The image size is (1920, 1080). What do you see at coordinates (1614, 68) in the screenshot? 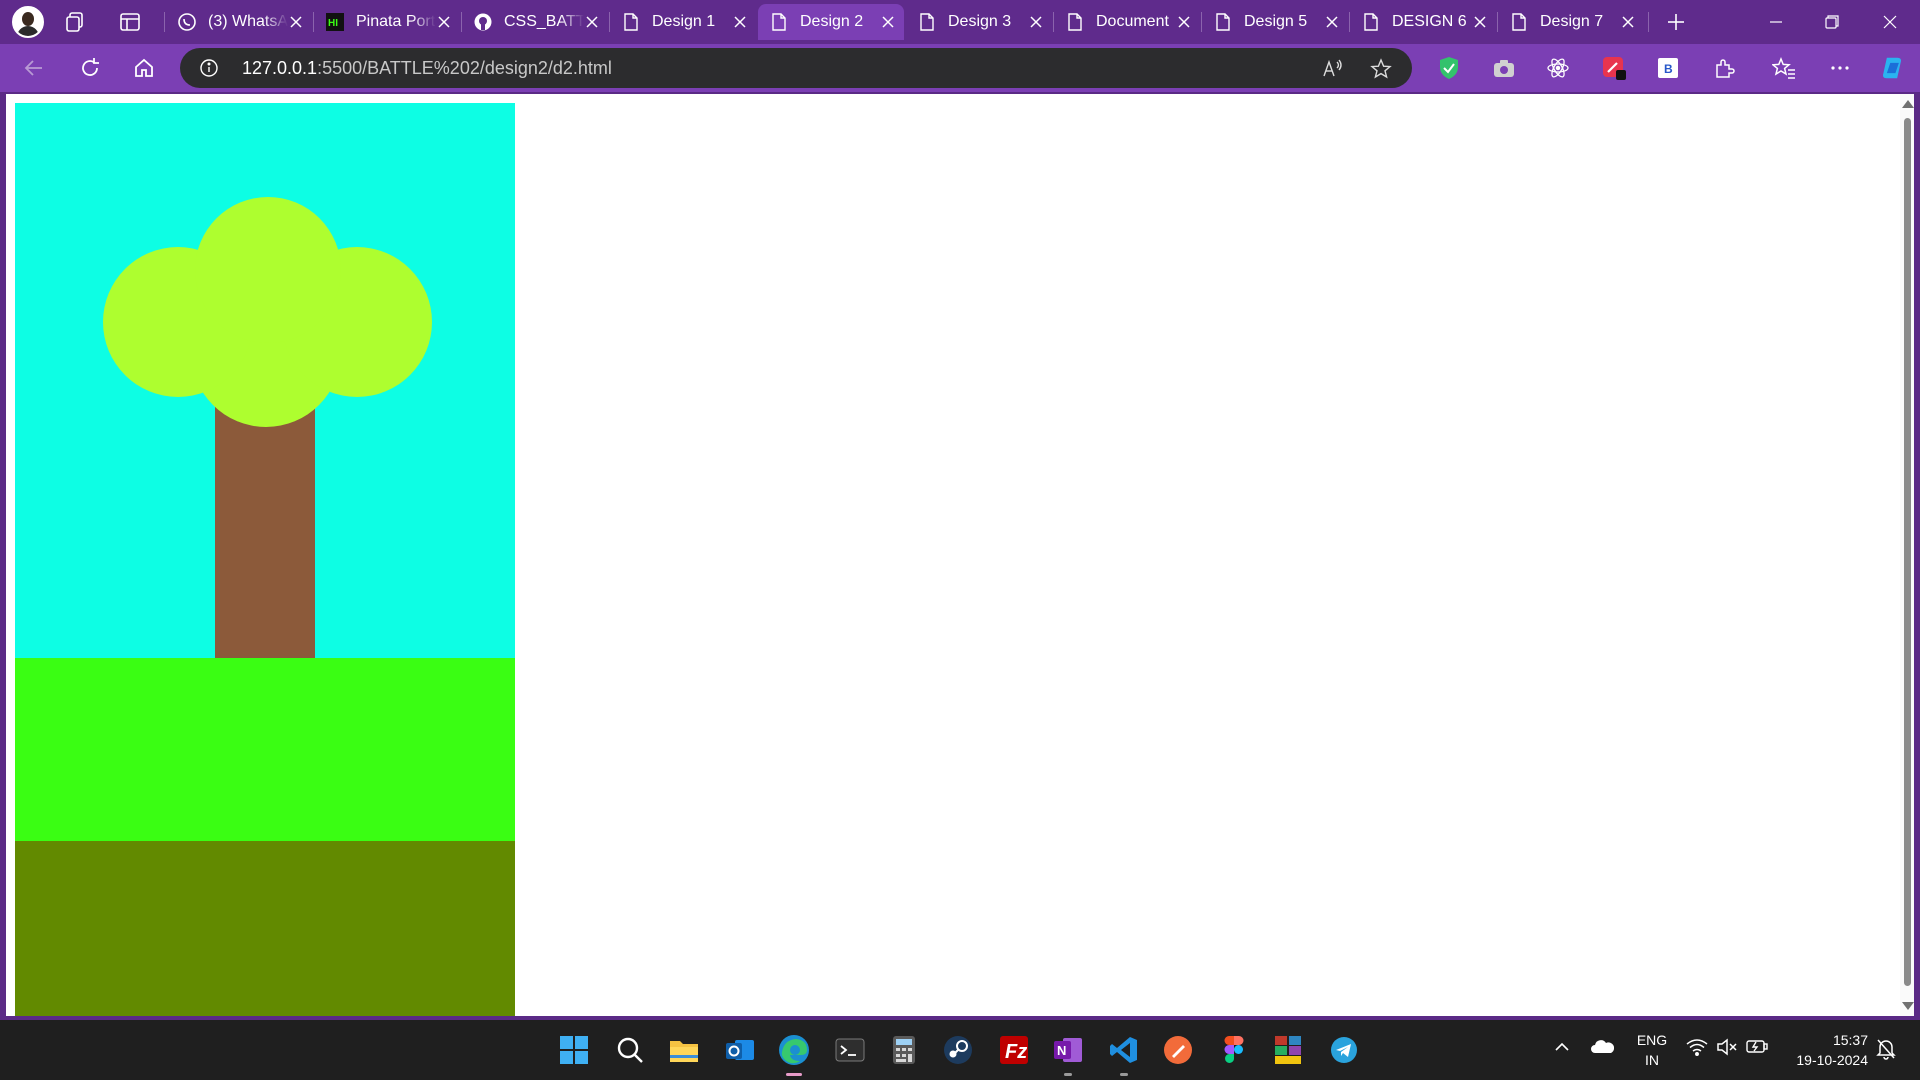
I see `color-picker-extension-icon` at bounding box center [1614, 68].